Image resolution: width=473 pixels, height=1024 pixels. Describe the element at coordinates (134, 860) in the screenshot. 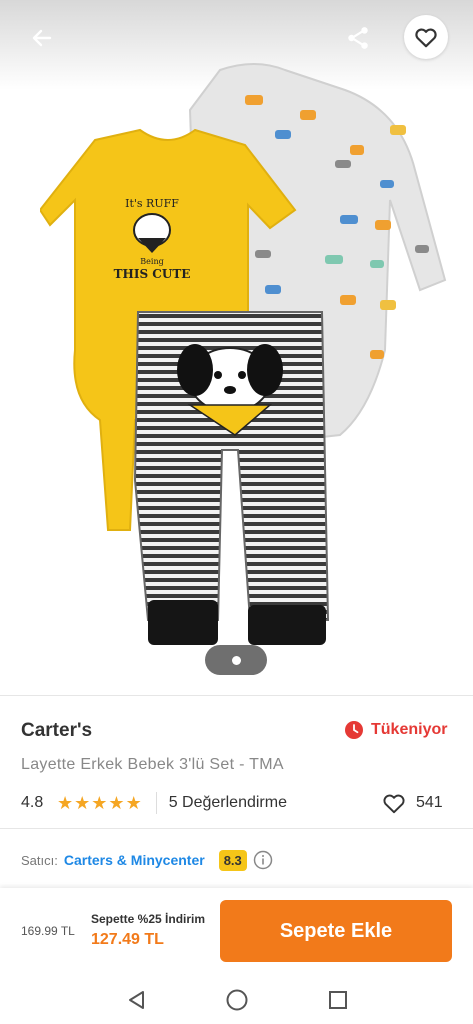

I see `seller-name-link: Carters & Minycenter` at that location.